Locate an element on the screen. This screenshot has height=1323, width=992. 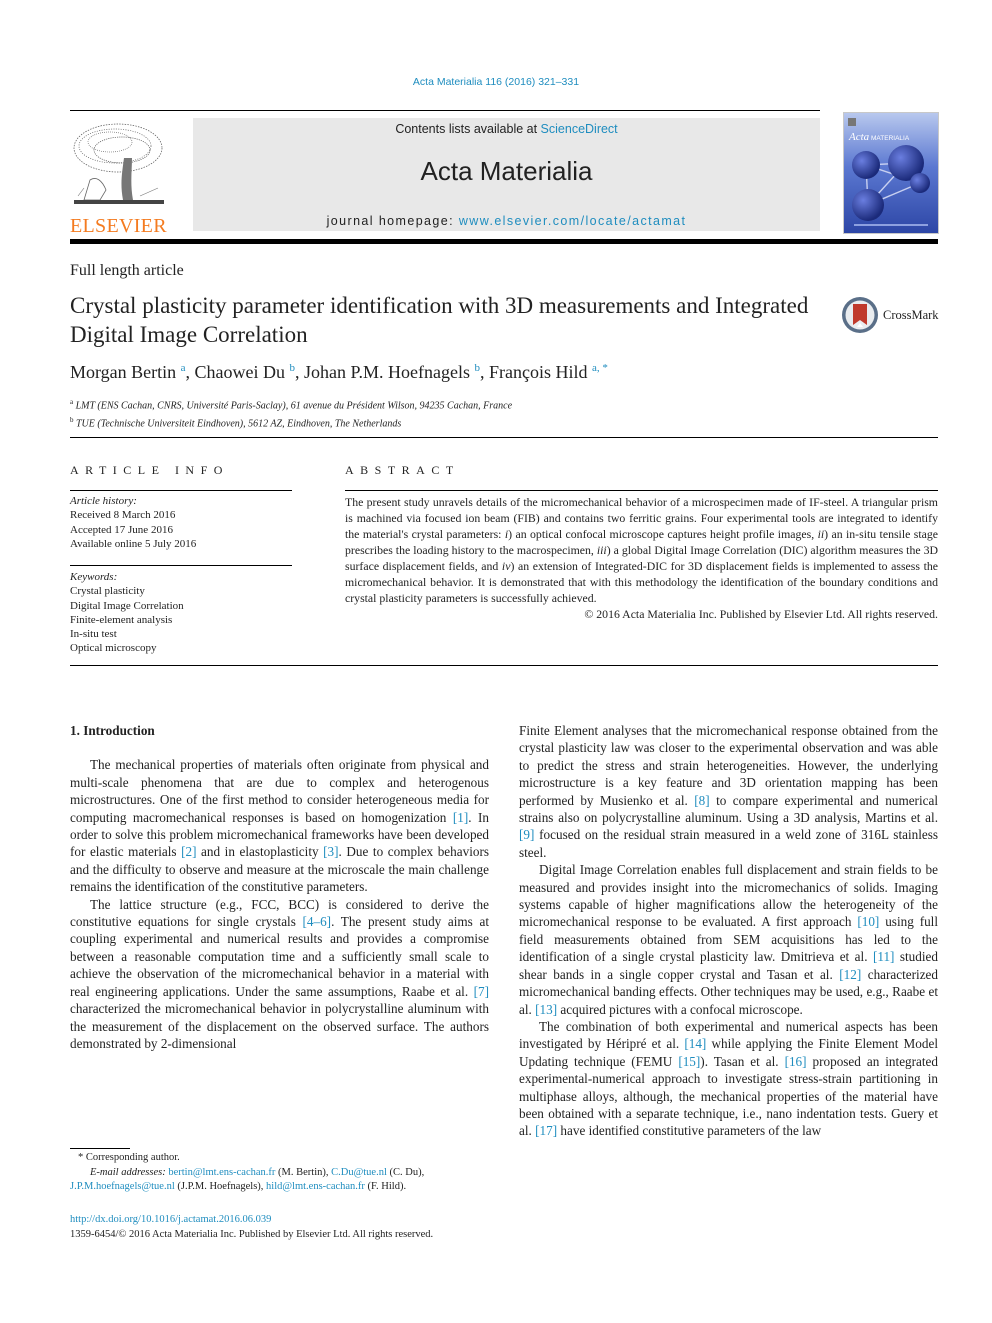
email-link: hild@lmt.ens-cachan.fr is located at coordinates (315, 1186).